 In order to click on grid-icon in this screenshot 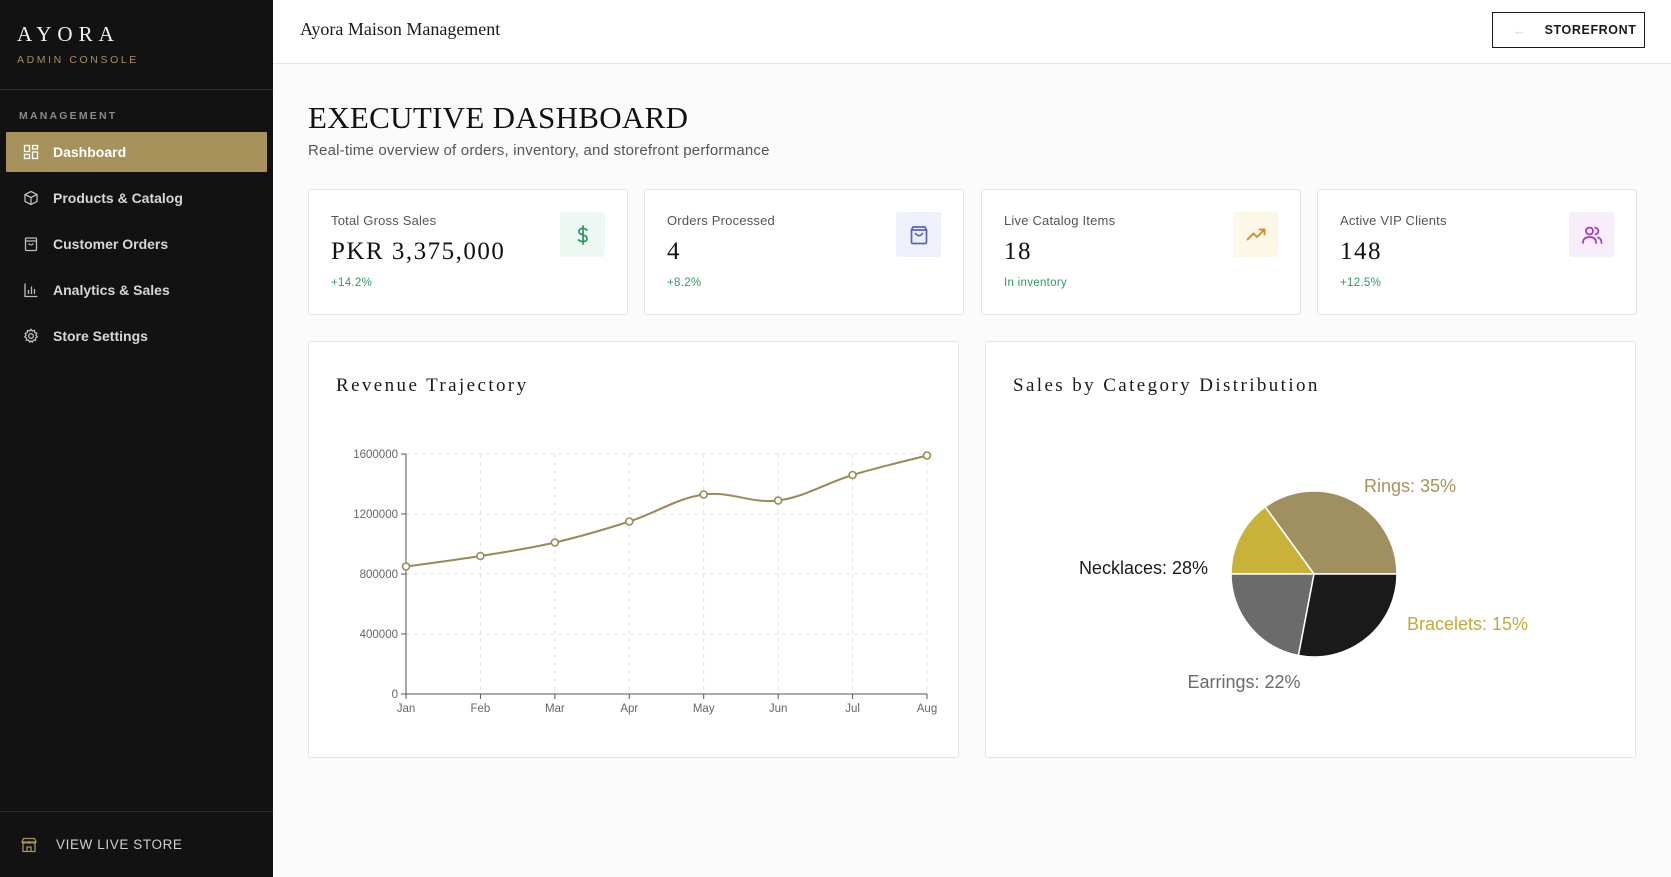, I will do `click(30, 152)`.